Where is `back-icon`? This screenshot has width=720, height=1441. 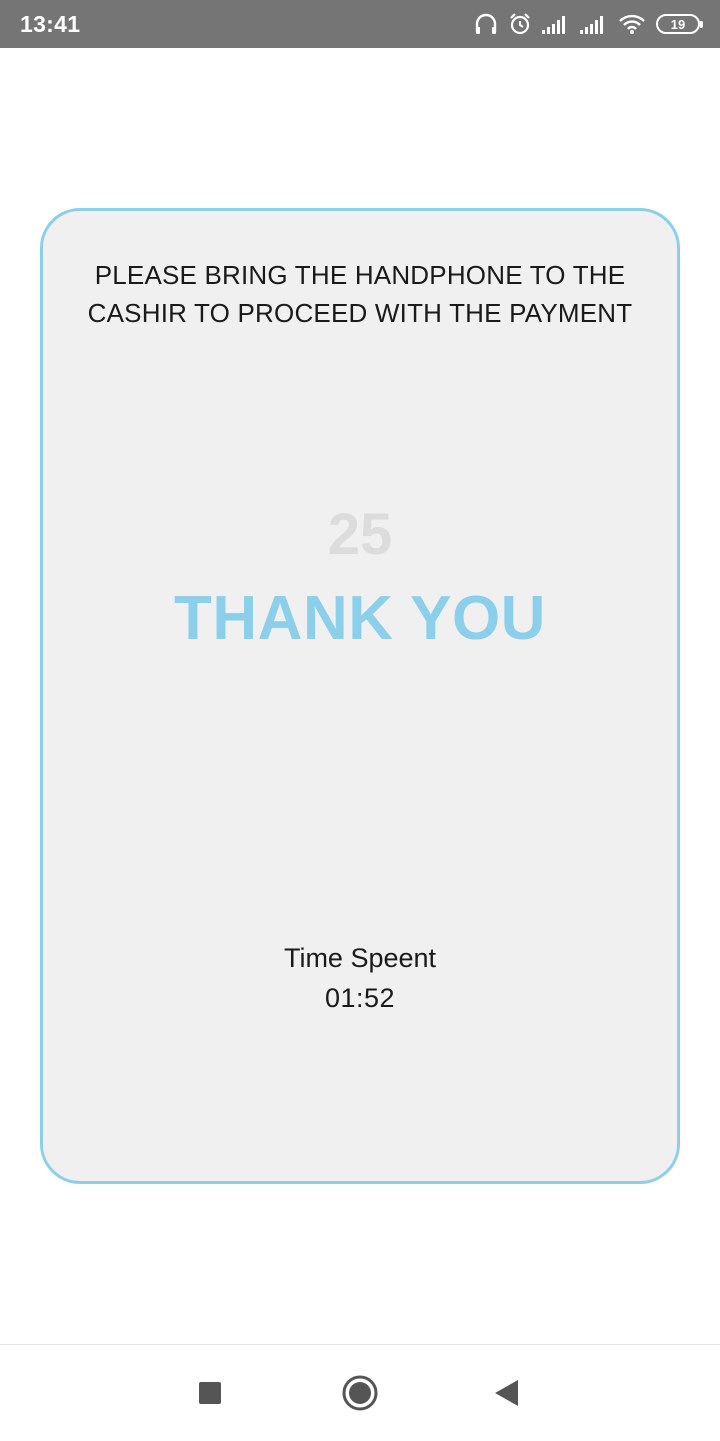
back-icon is located at coordinates (506, 1393).